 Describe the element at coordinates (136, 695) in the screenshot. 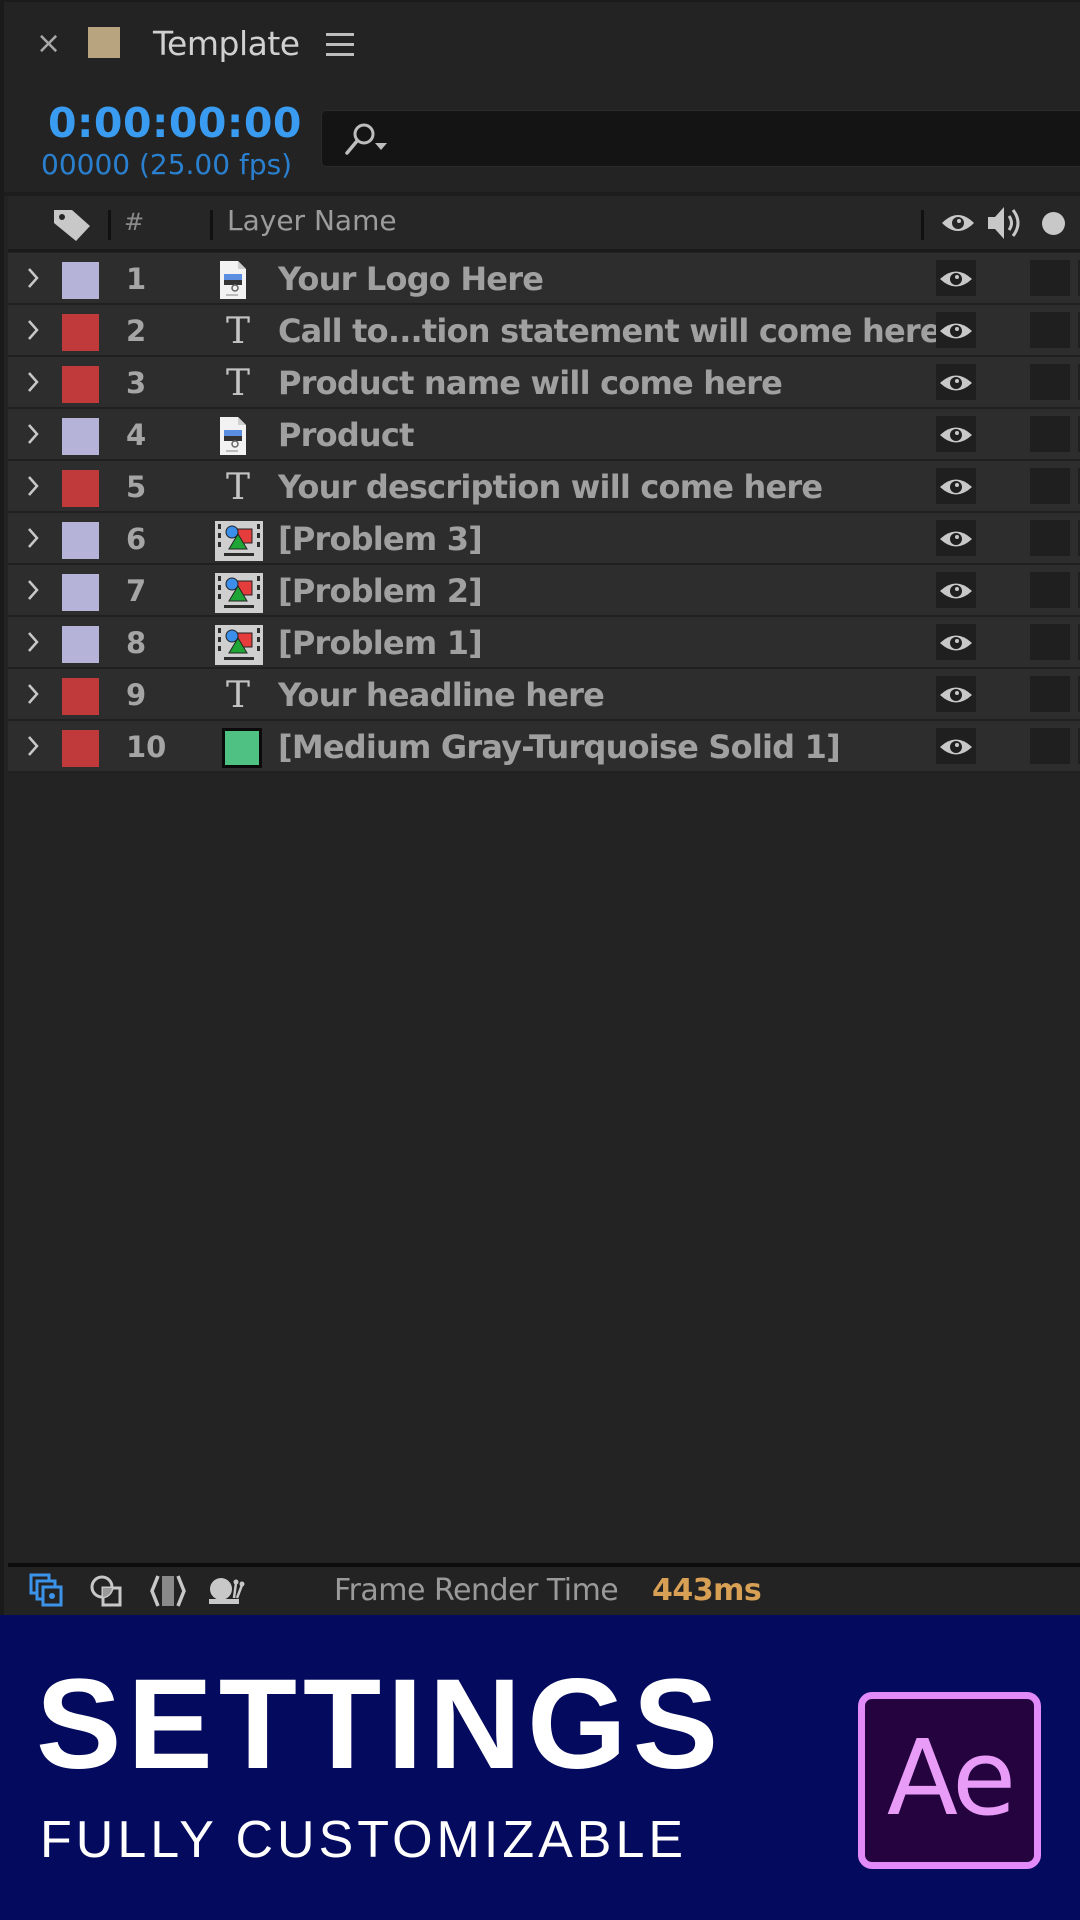

I see `layer-index: 9` at that location.